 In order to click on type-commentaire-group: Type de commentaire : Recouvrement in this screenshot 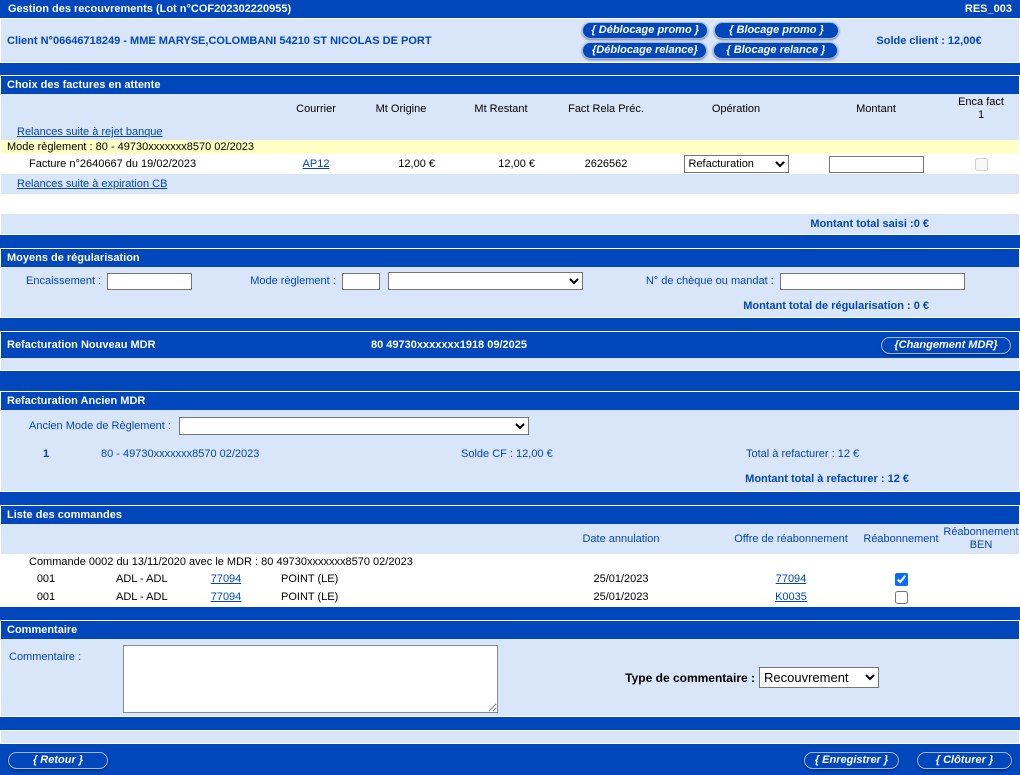, I will do `click(752, 677)`.